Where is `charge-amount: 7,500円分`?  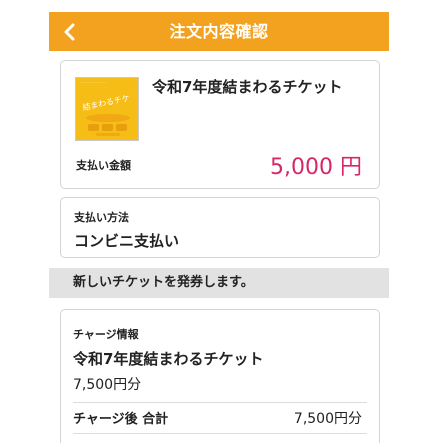 charge-amount: 7,500円分 is located at coordinates (107, 385).